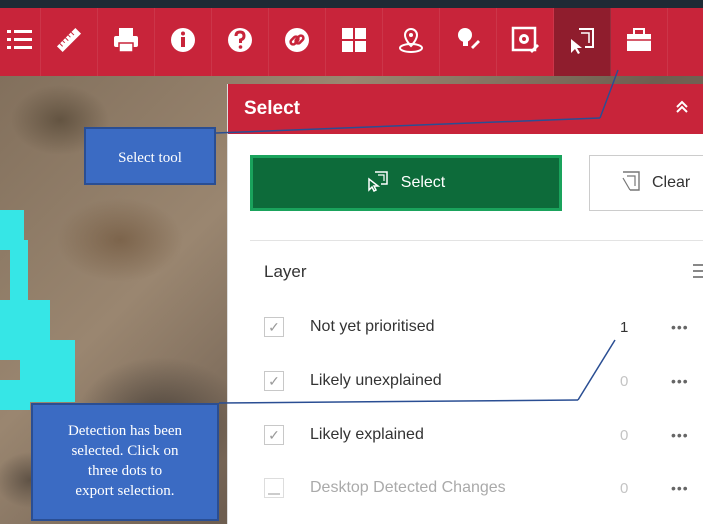  I want to click on layer-header: Layer, so click(285, 271).